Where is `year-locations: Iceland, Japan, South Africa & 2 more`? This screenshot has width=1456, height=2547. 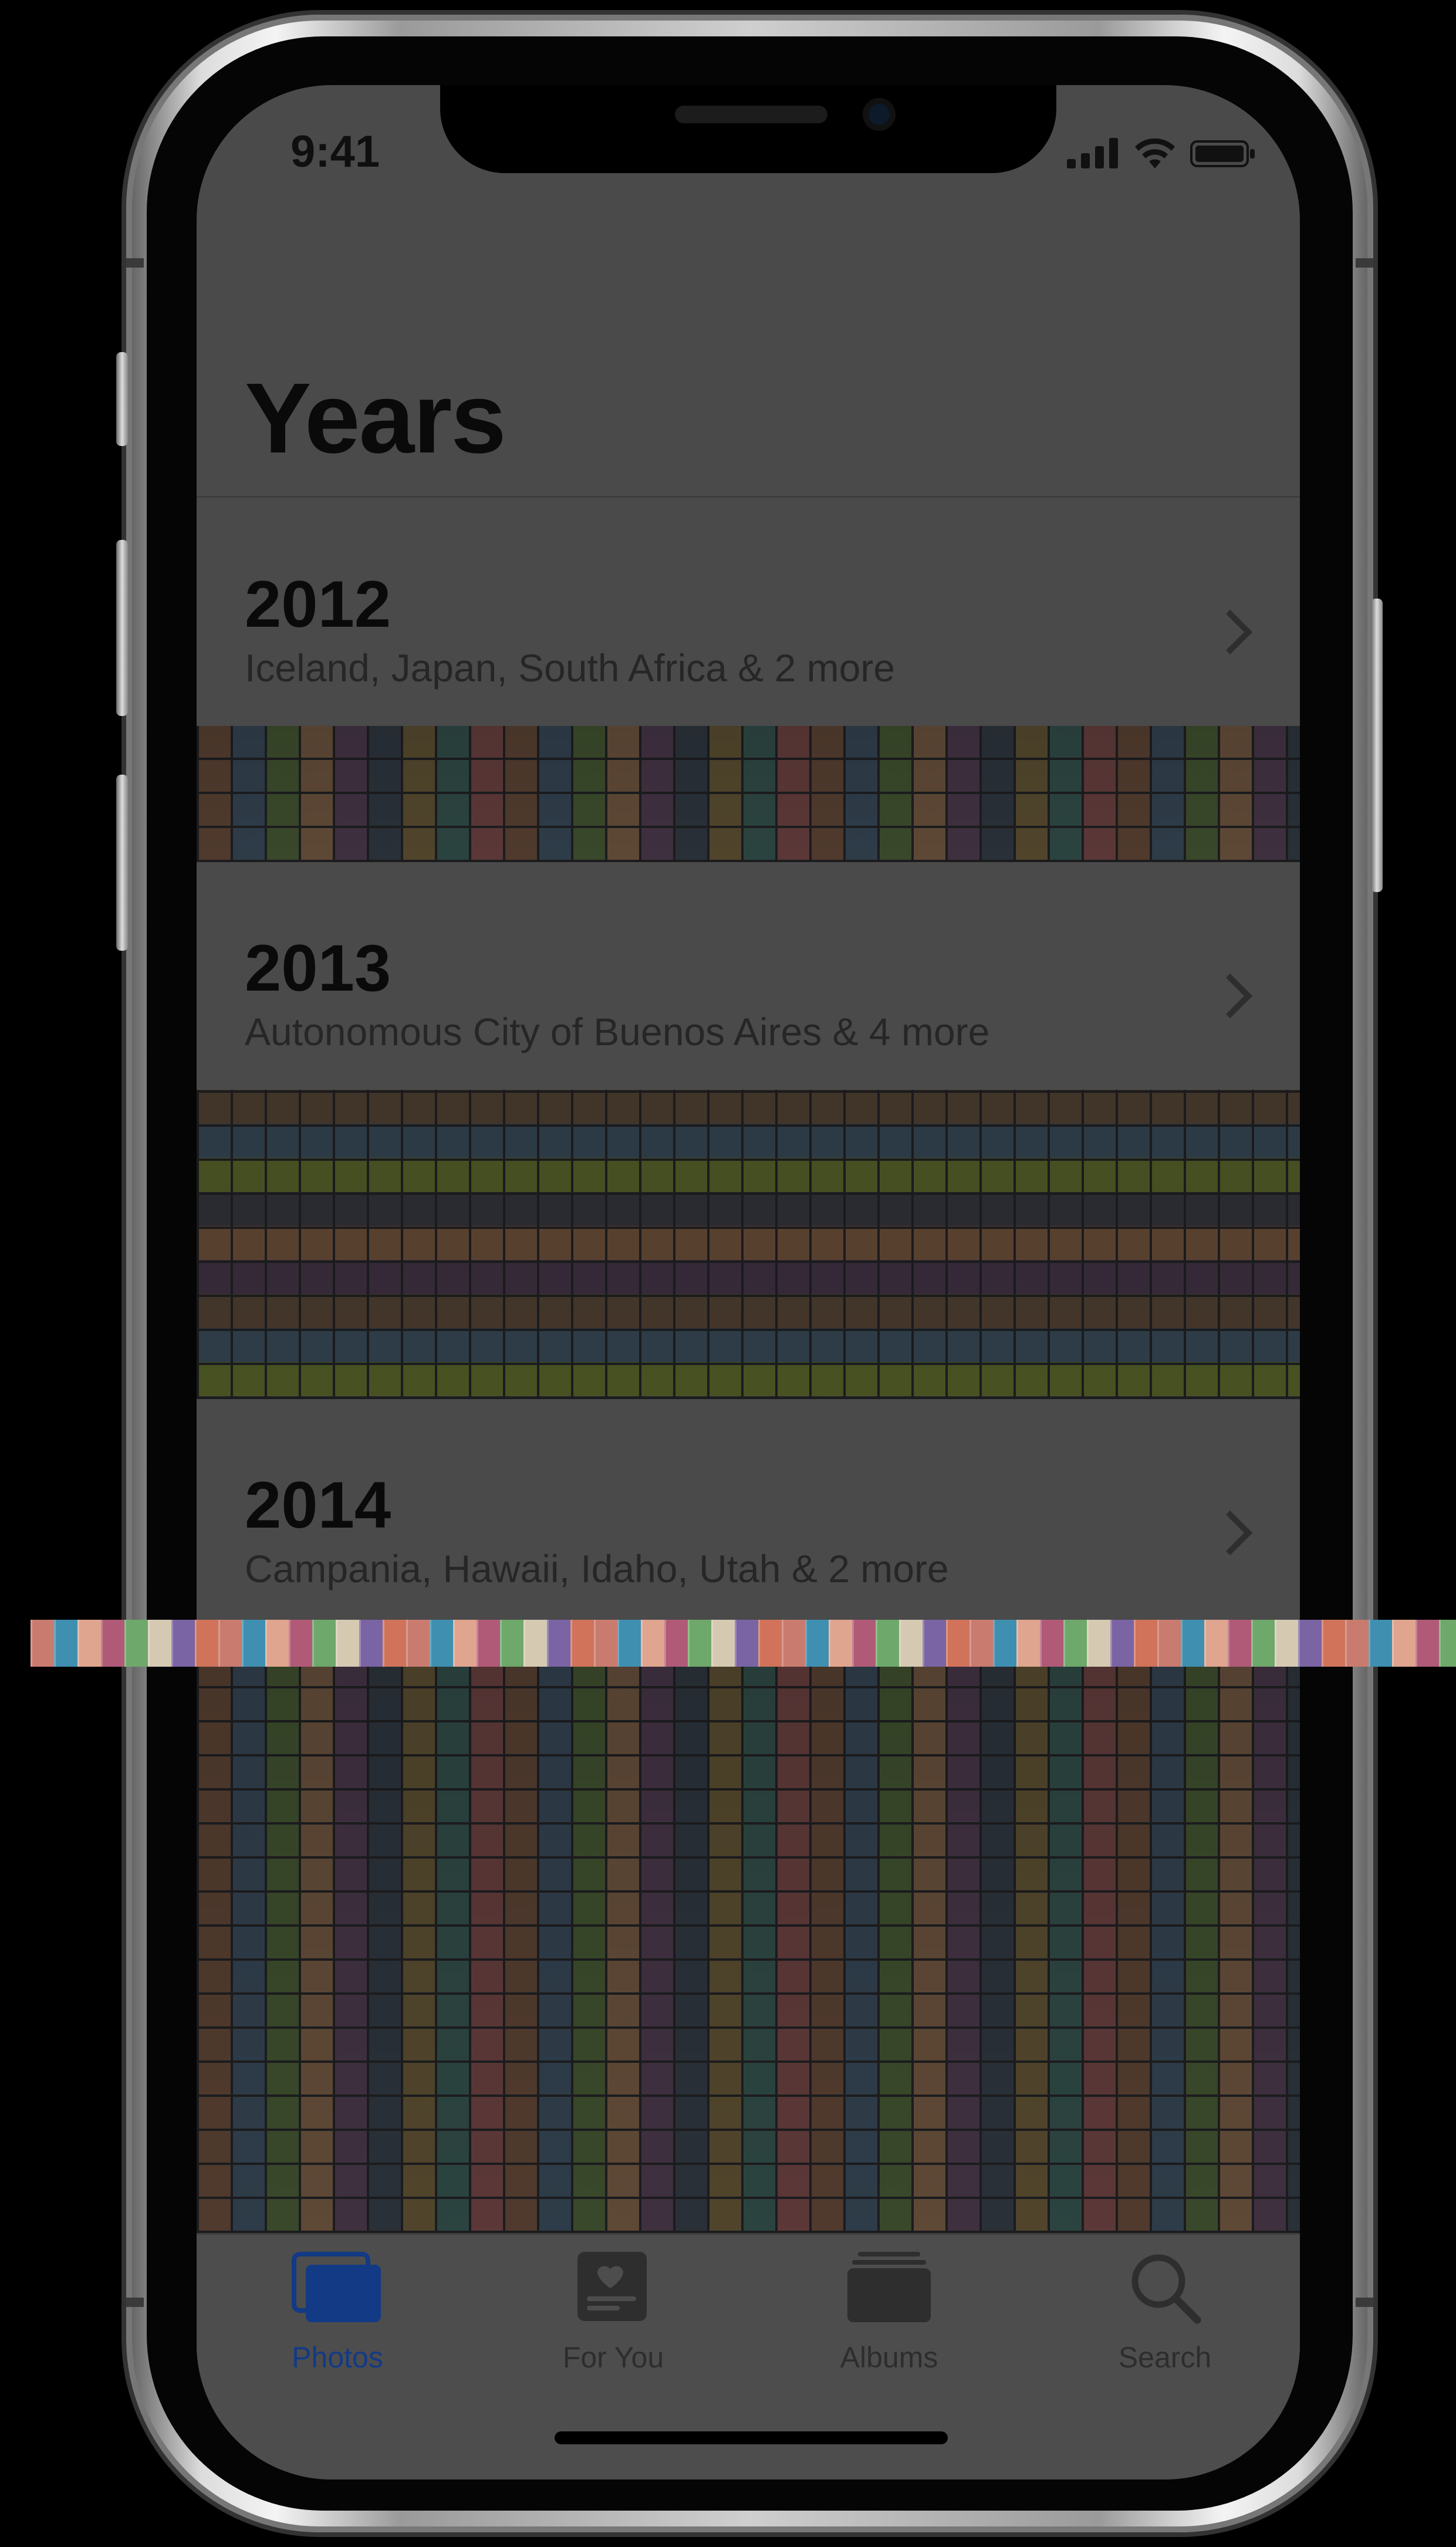 year-locations: Iceland, Japan, South Africa & 2 more is located at coordinates (570, 668).